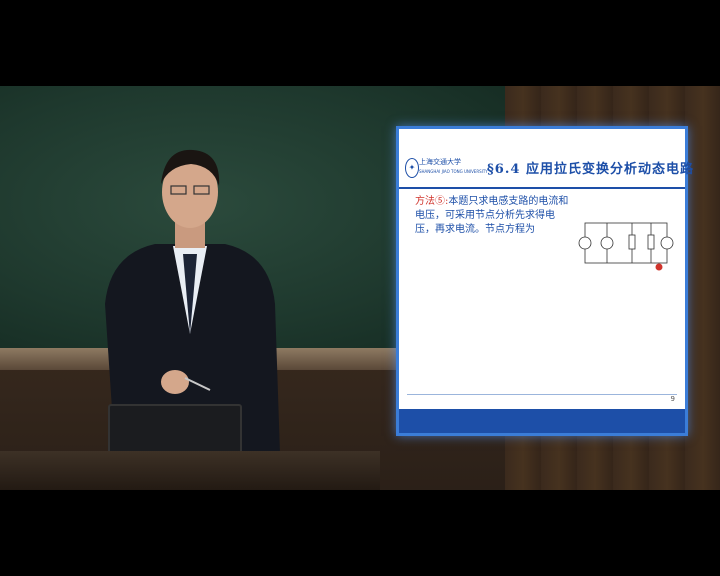 This screenshot has height=576, width=720. What do you see at coordinates (626, 246) in the screenshot?
I see `circuit-diagram` at bounding box center [626, 246].